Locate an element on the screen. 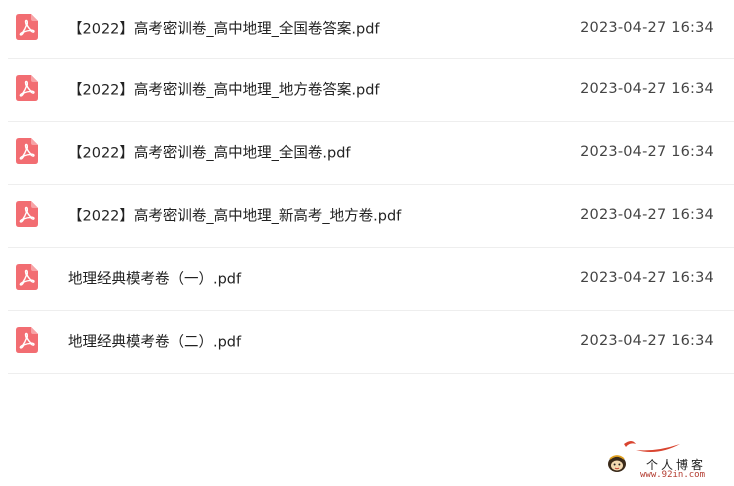  file-name: 地理经典模考卷（二）.pdf is located at coordinates (154, 340).